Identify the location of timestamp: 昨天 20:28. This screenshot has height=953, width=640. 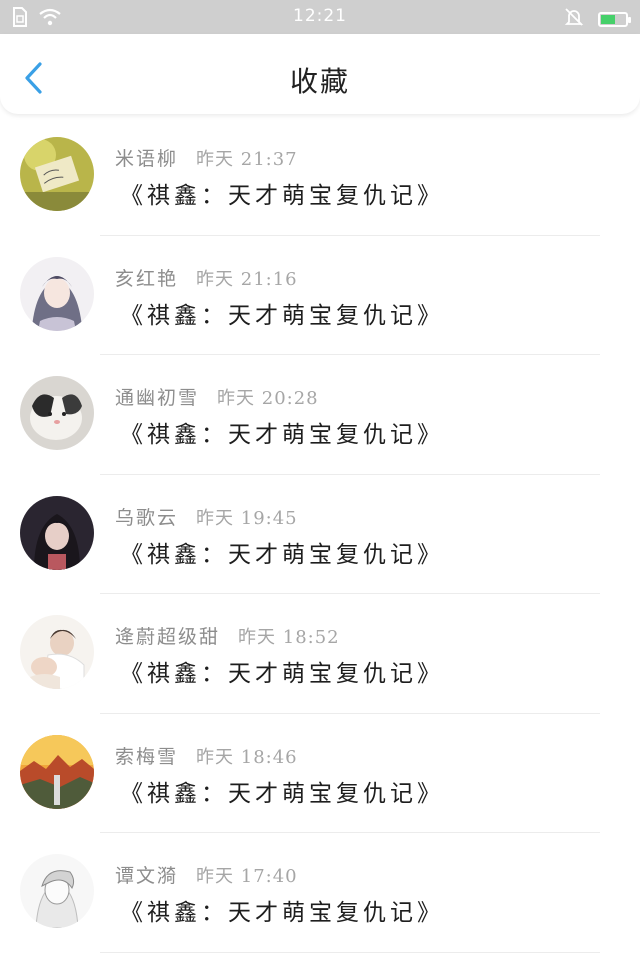
(268, 398).